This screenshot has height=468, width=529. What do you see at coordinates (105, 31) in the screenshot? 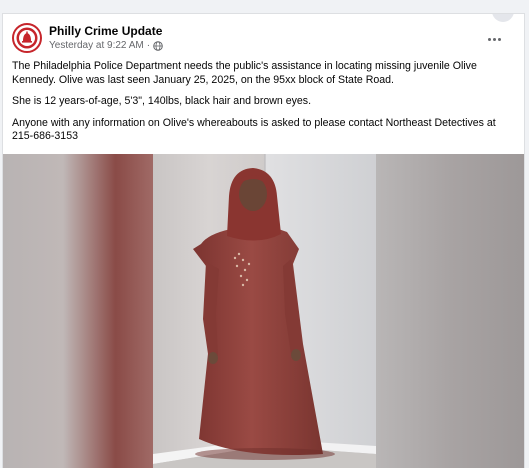
I see `page-name: Philly Crime Update` at bounding box center [105, 31].